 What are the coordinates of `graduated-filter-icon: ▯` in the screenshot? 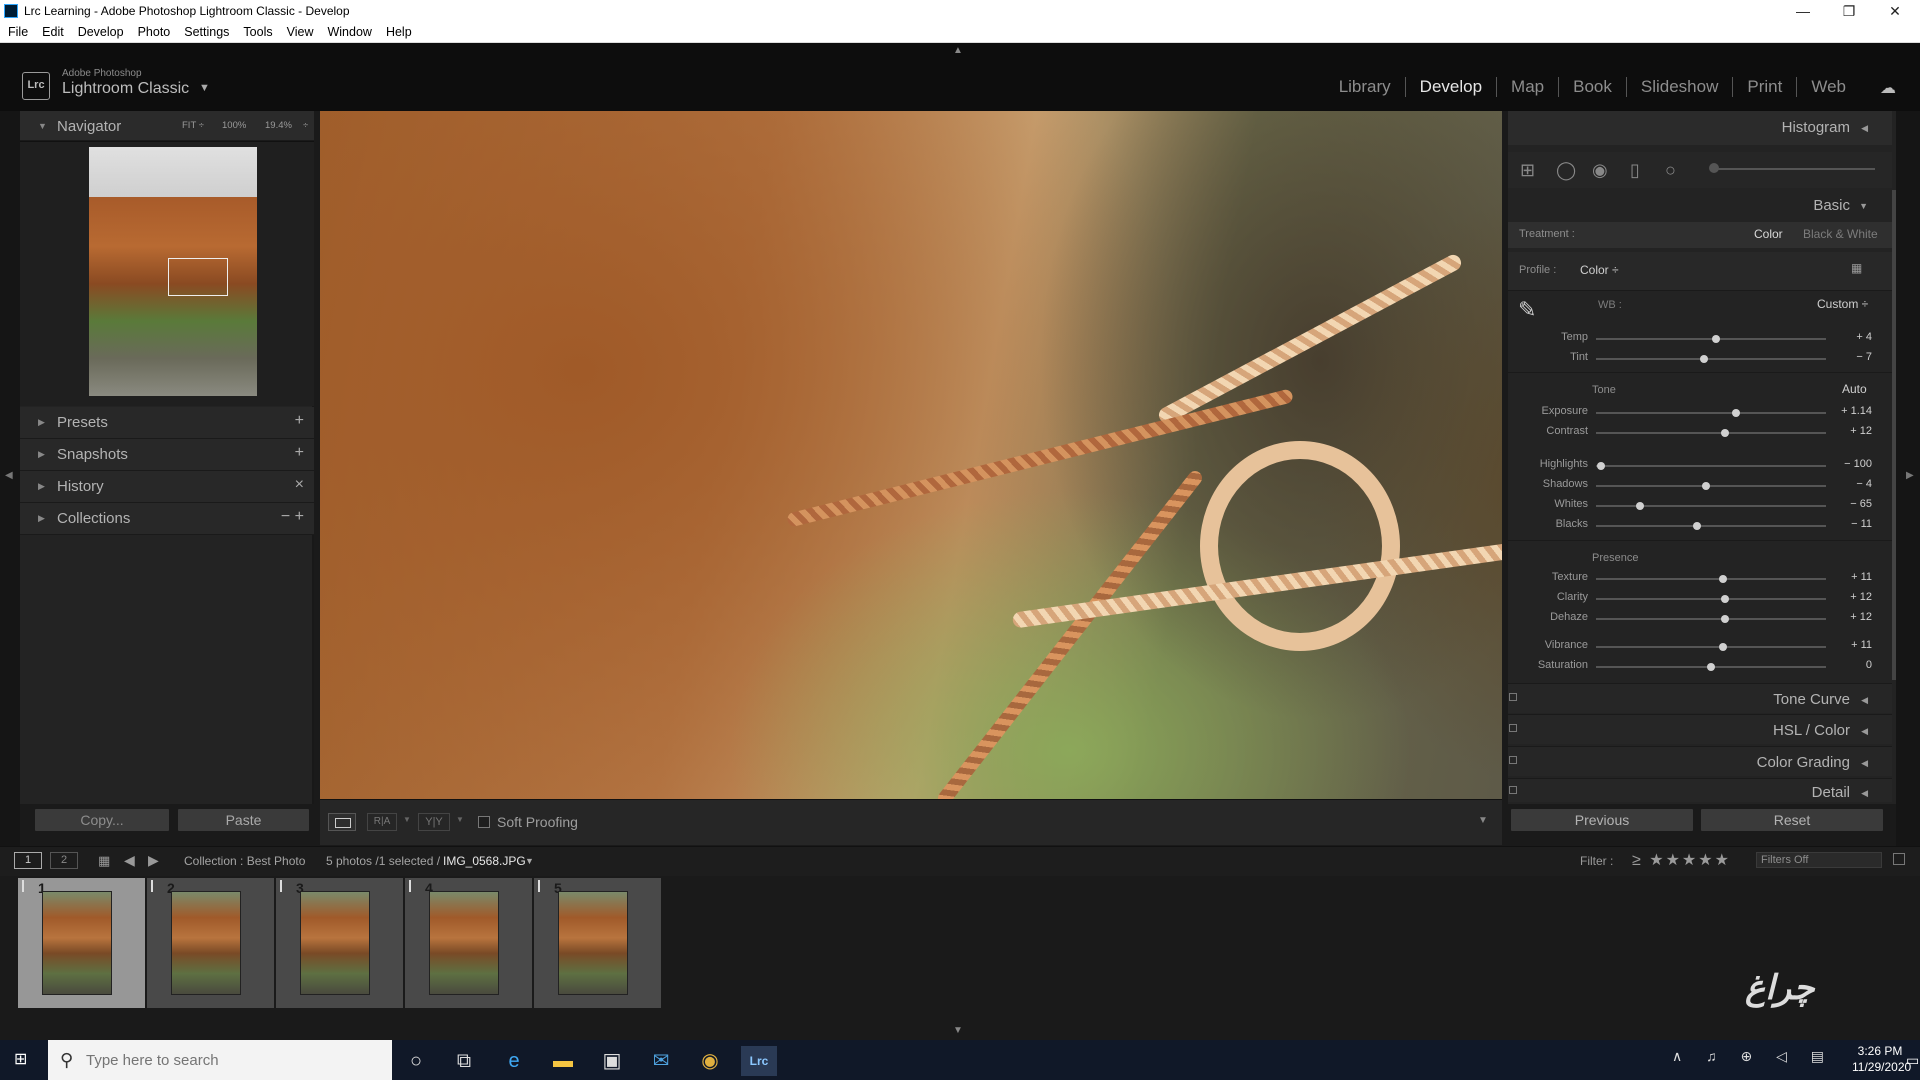 It's located at (1635, 170).